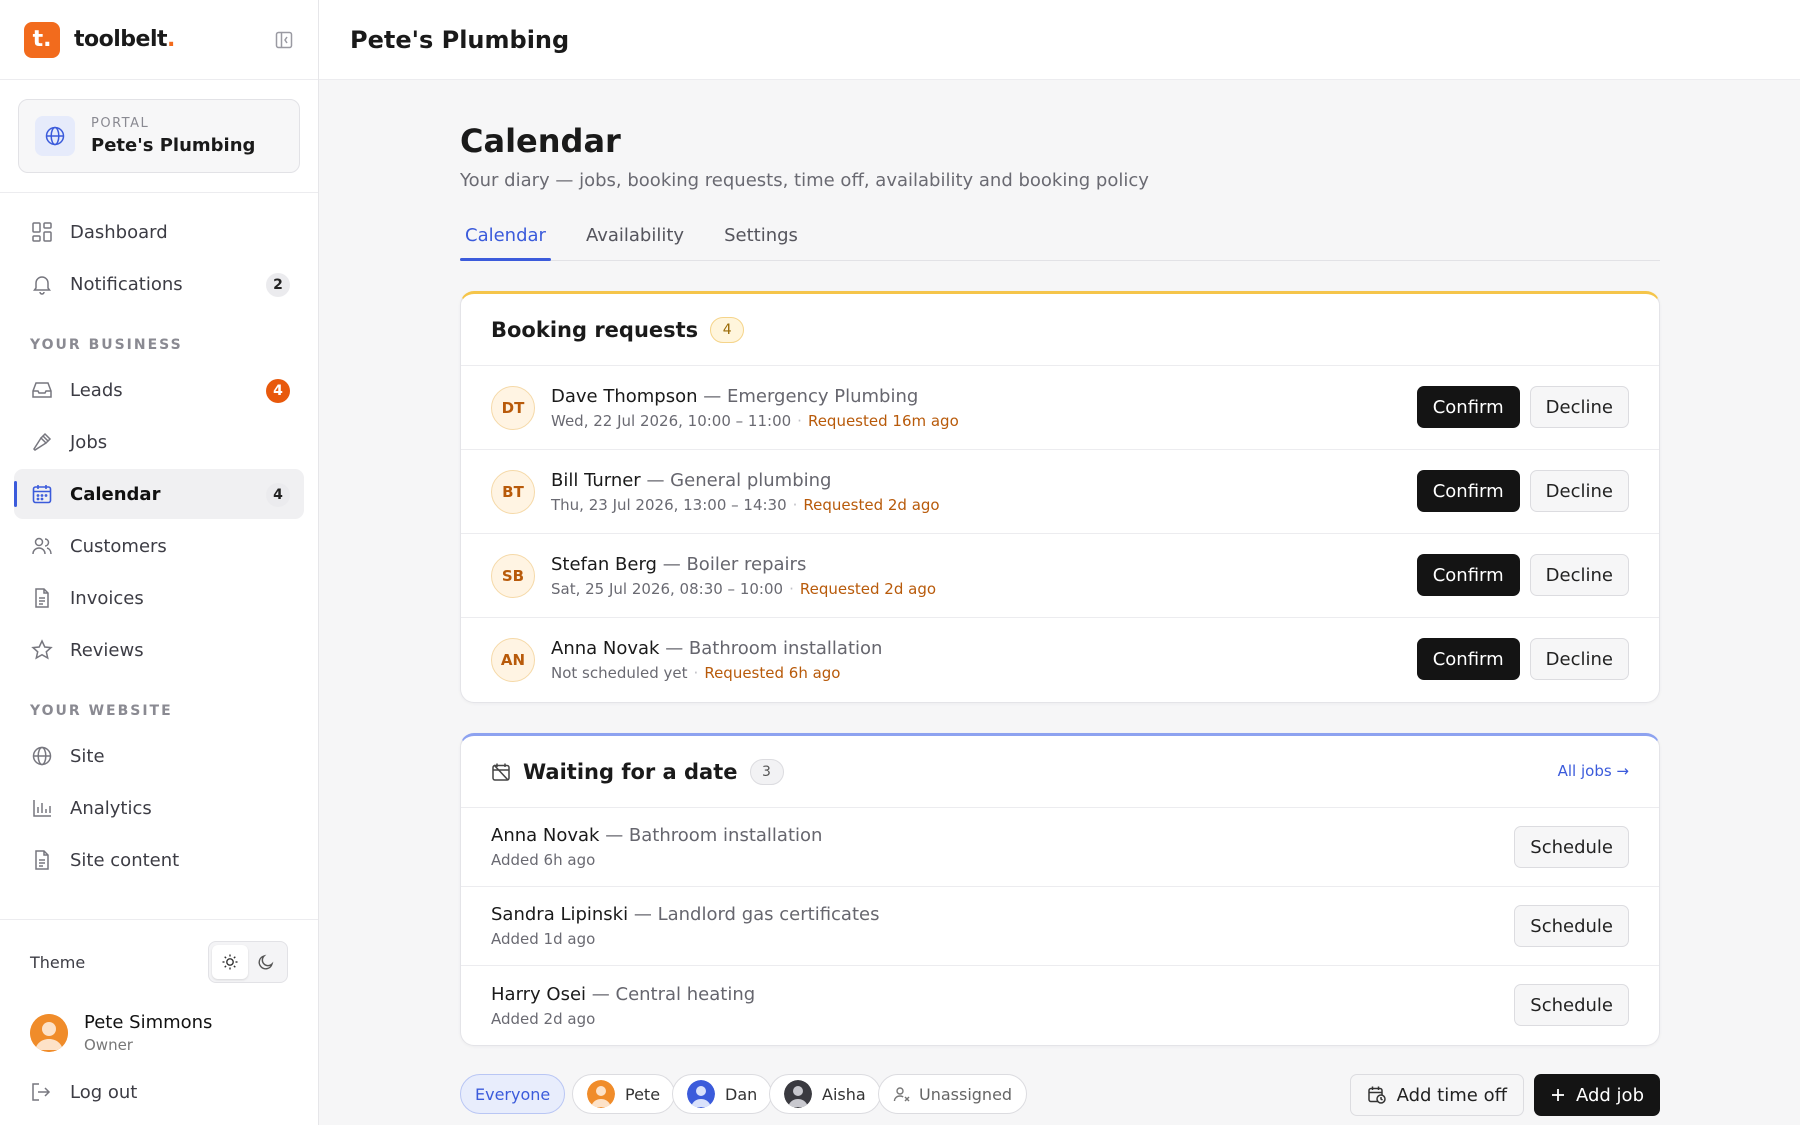 This screenshot has width=1800, height=1125. Describe the element at coordinates (543, 939) in the screenshot. I see `added-ago: Added 1d ago` at that location.